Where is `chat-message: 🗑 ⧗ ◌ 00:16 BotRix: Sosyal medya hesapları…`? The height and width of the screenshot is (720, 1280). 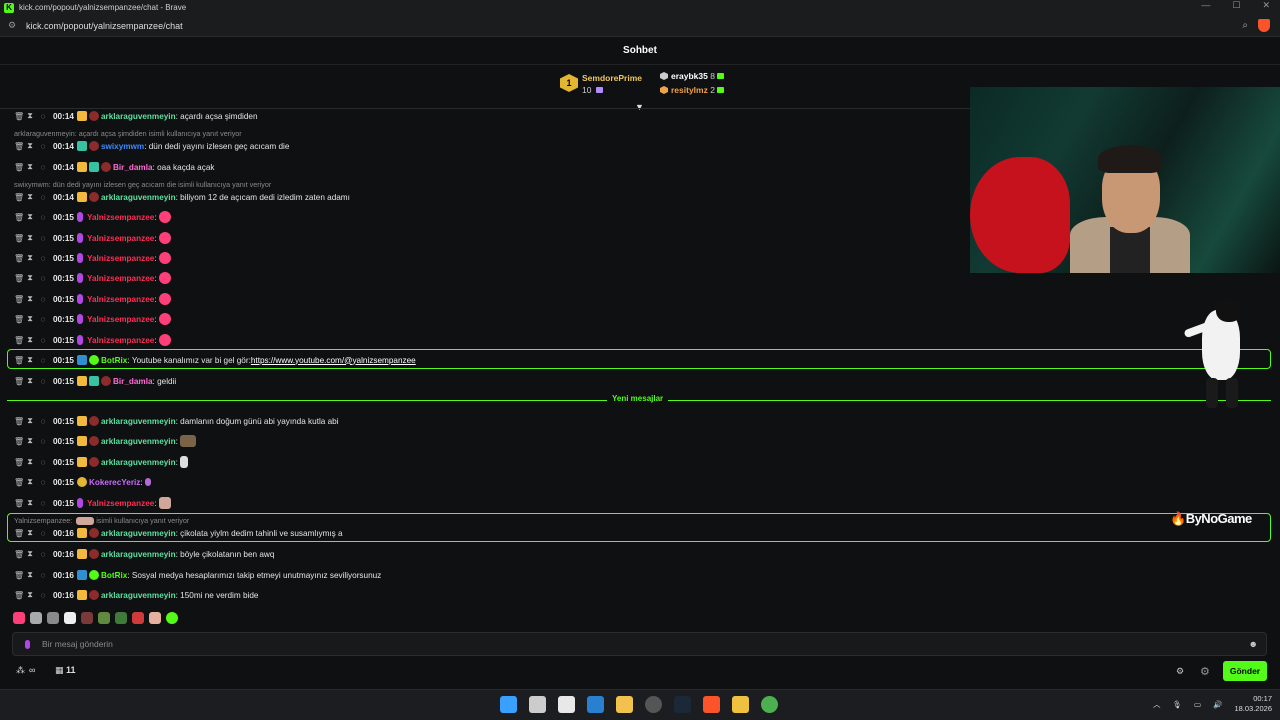 chat-message: 🗑 ⧗ ◌ 00:16 BotRix: Sosyal medya hesapları… is located at coordinates (197, 575).